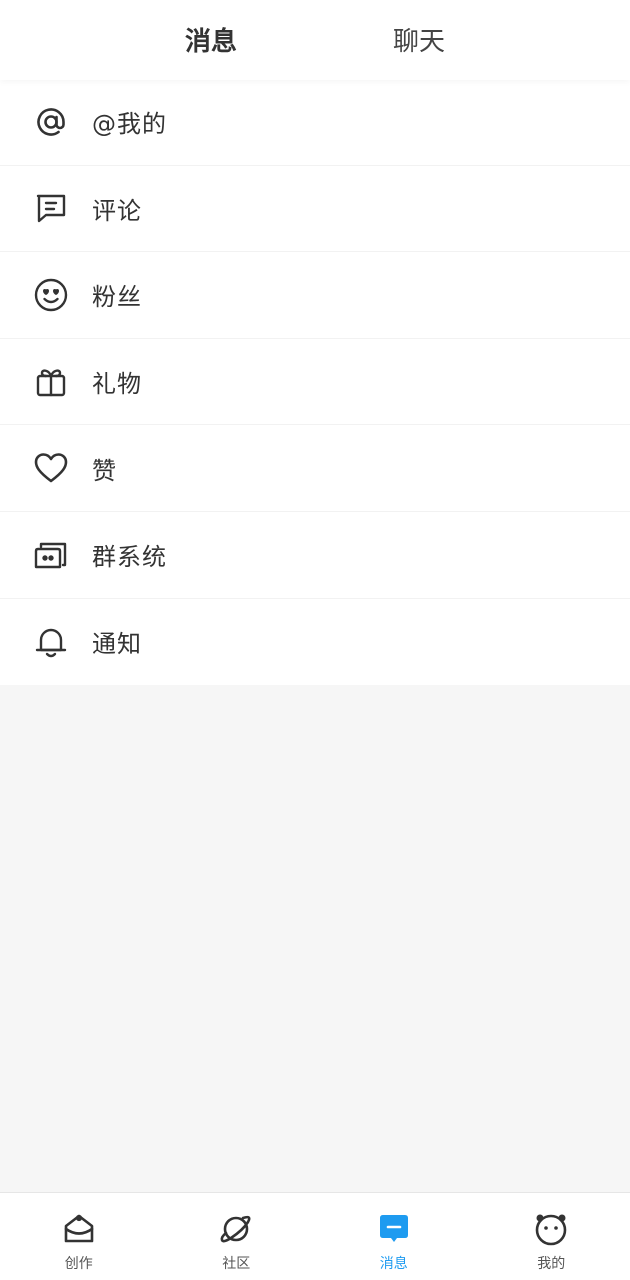 This screenshot has width=630, height=1280. What do you see at coordinates (51, 468) in the screenshot?
I see `heart-icon` at bounding box center [51, 468].